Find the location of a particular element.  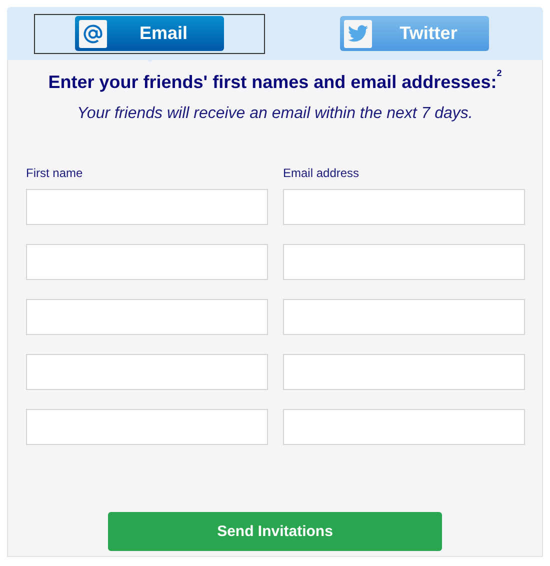

tab: Email is located at coordinates (149, 33).